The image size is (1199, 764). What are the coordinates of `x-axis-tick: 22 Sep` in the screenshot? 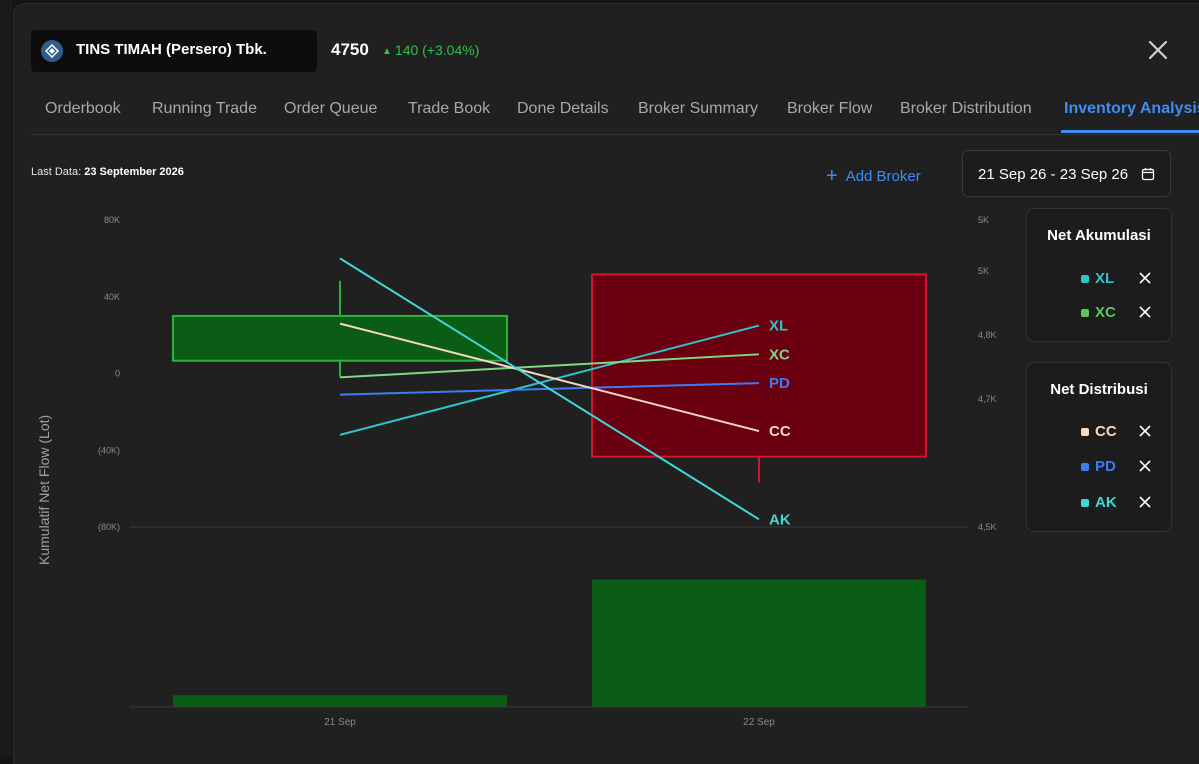 It's located at (759, 722).